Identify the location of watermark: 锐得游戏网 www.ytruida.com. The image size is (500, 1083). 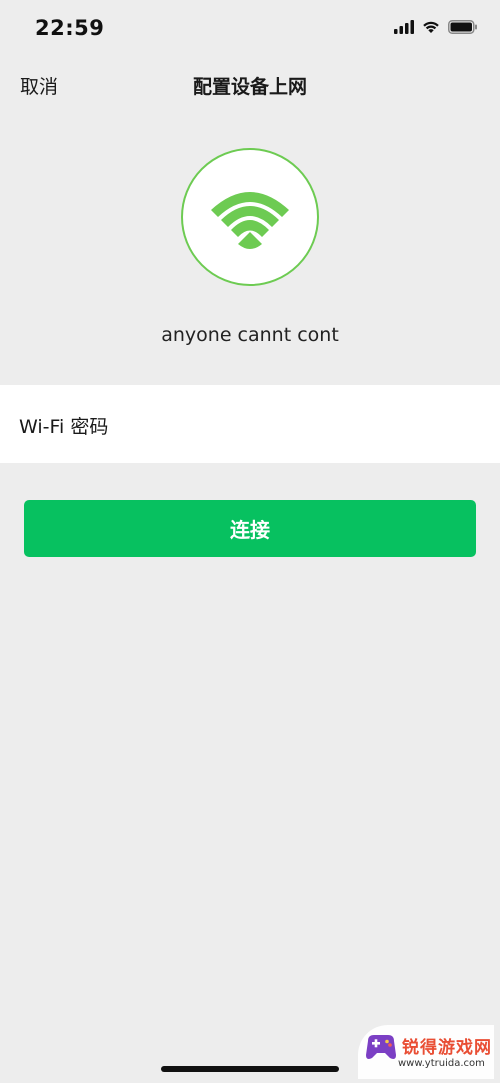
(426, 1052).